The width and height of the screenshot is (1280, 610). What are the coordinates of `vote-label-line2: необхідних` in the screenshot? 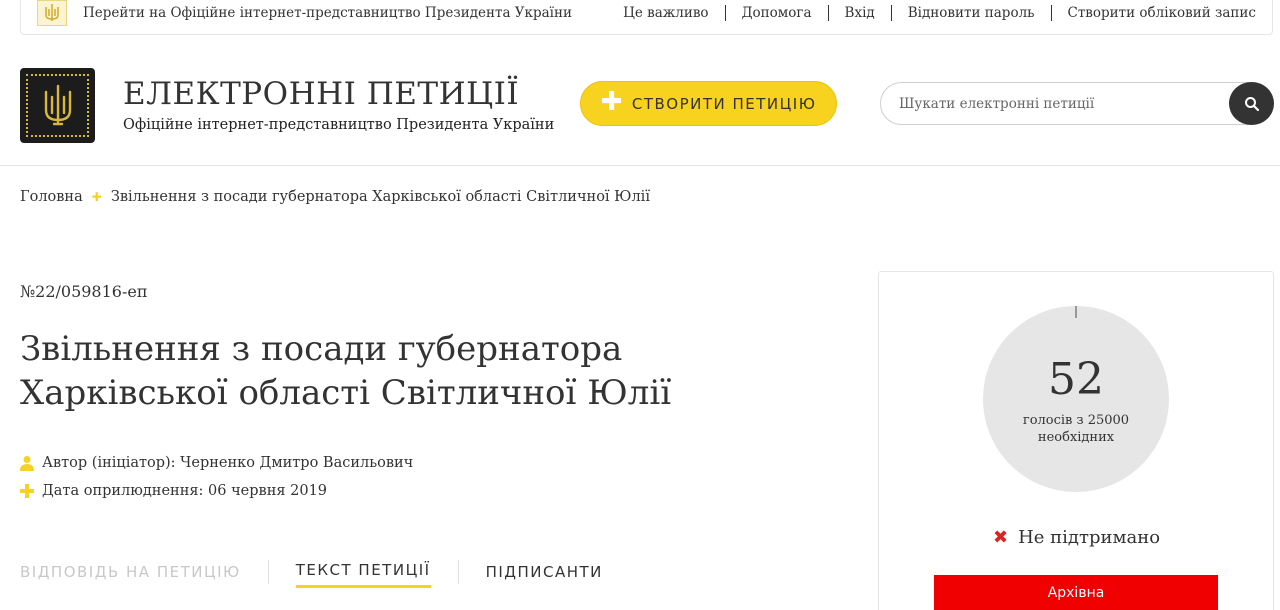 It's located at (1076, 437).